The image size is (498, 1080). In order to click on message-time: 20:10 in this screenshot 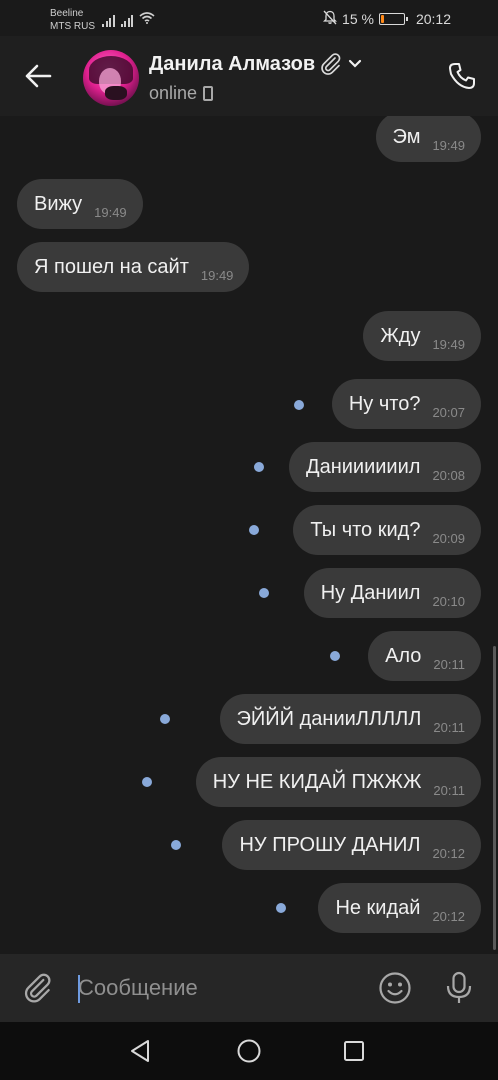, I will do `click(448, 601)`.